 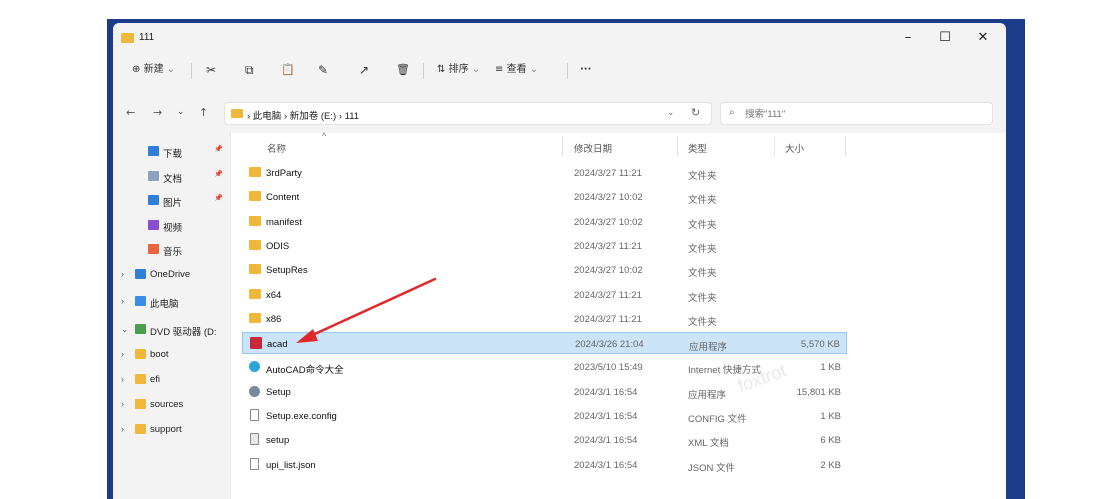 I want to click on annotation-arrow-head, so click(x=307, y=336).